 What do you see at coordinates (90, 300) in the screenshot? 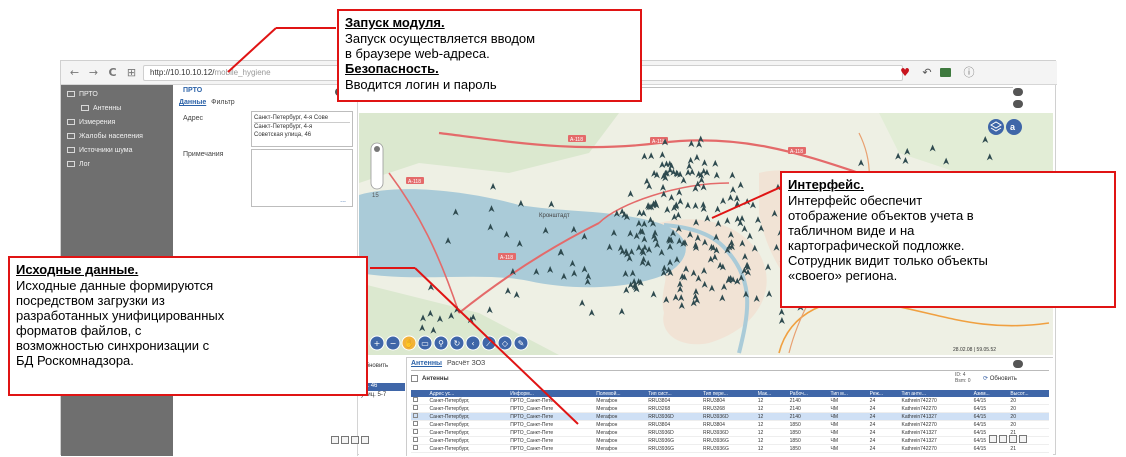
I see `annotation-text: посредством загрузки из` at bounding box center [90, 300].